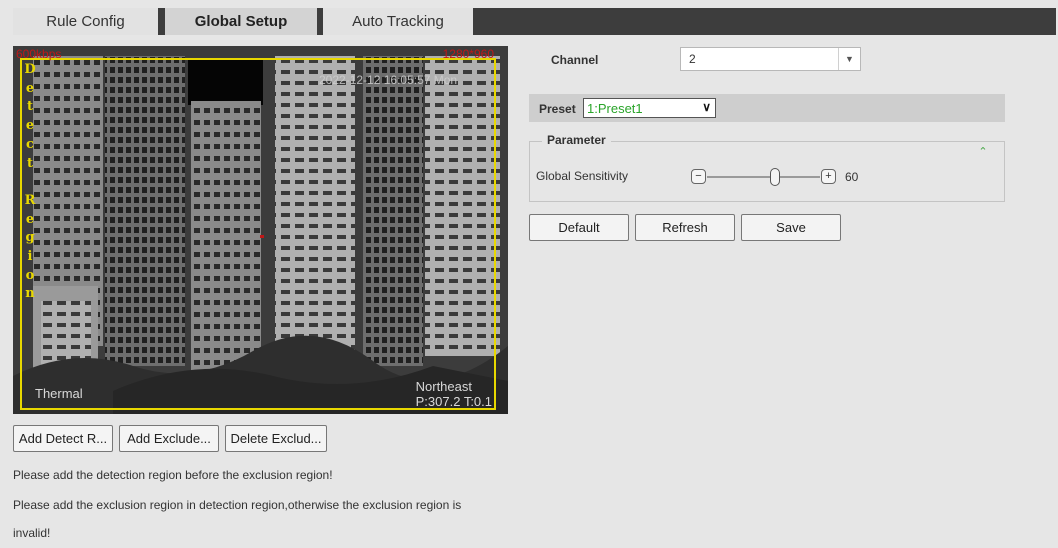 Image resolution: width=1058 pixels, height=548 pixels. I want to click on detect-region-label: D e t e c t R e g i o n, so click(30, 182).